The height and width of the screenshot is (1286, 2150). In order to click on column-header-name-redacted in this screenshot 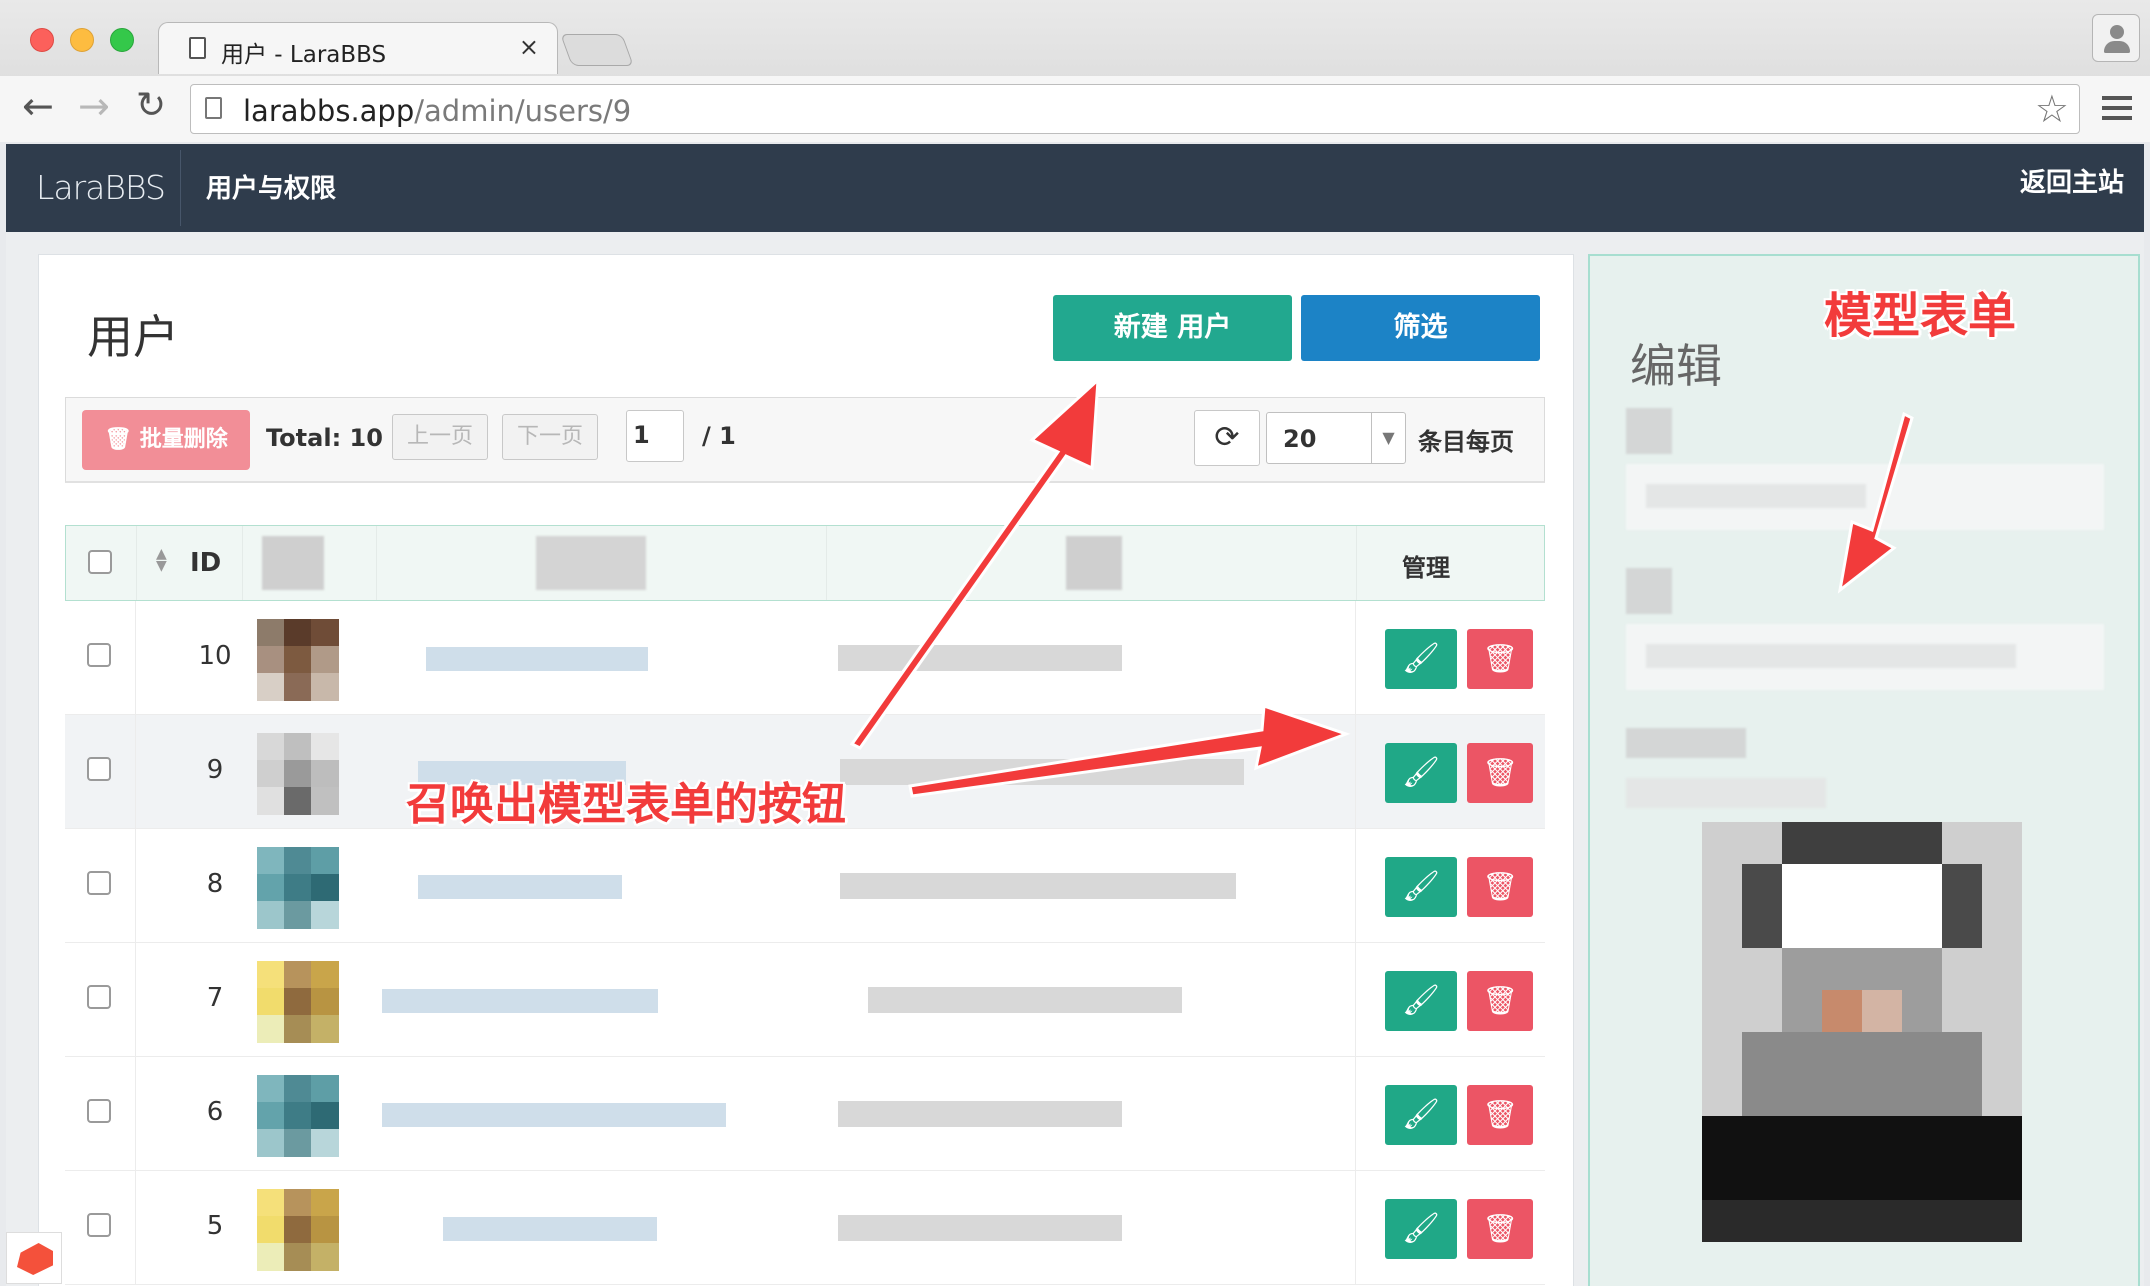, I will do `click(591, 563)`.